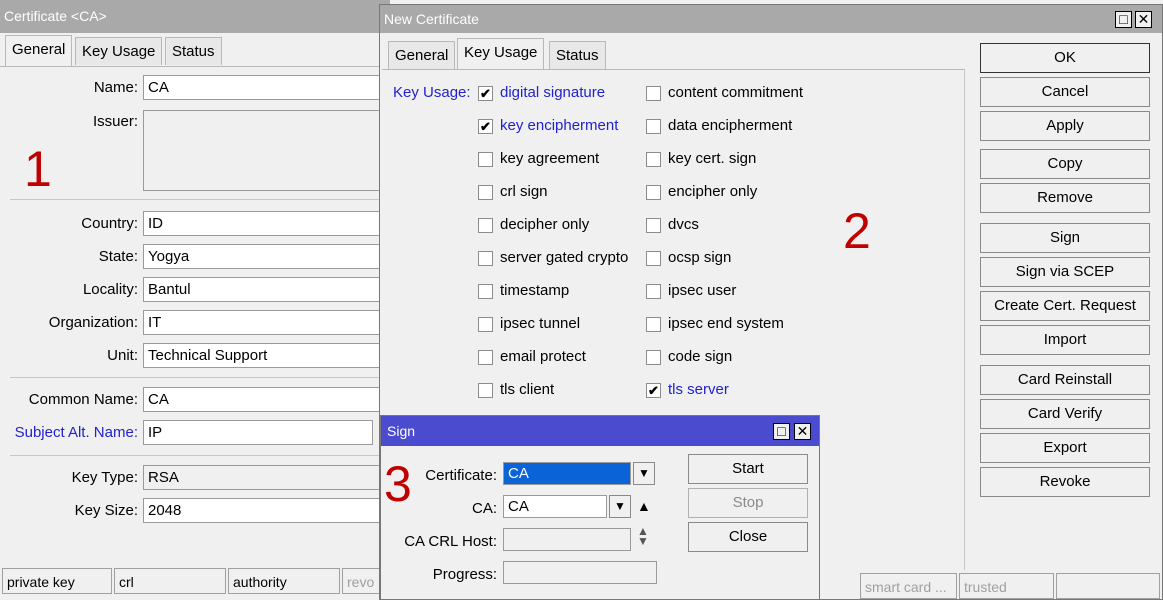 The height and width of the screenshot is (600, 1163). What do you see at coordinates (195, 16) in the screenshot?
I see `certificate-window-titlebar: Certificate <CA>` at bounding box center [195, 16].